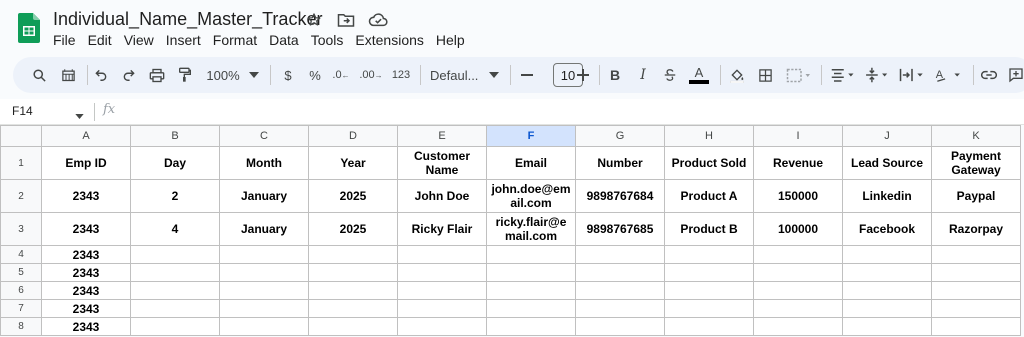 This screenshot has height=337, width=1024. I want to click on fill-color-icon, so click(737, 75).